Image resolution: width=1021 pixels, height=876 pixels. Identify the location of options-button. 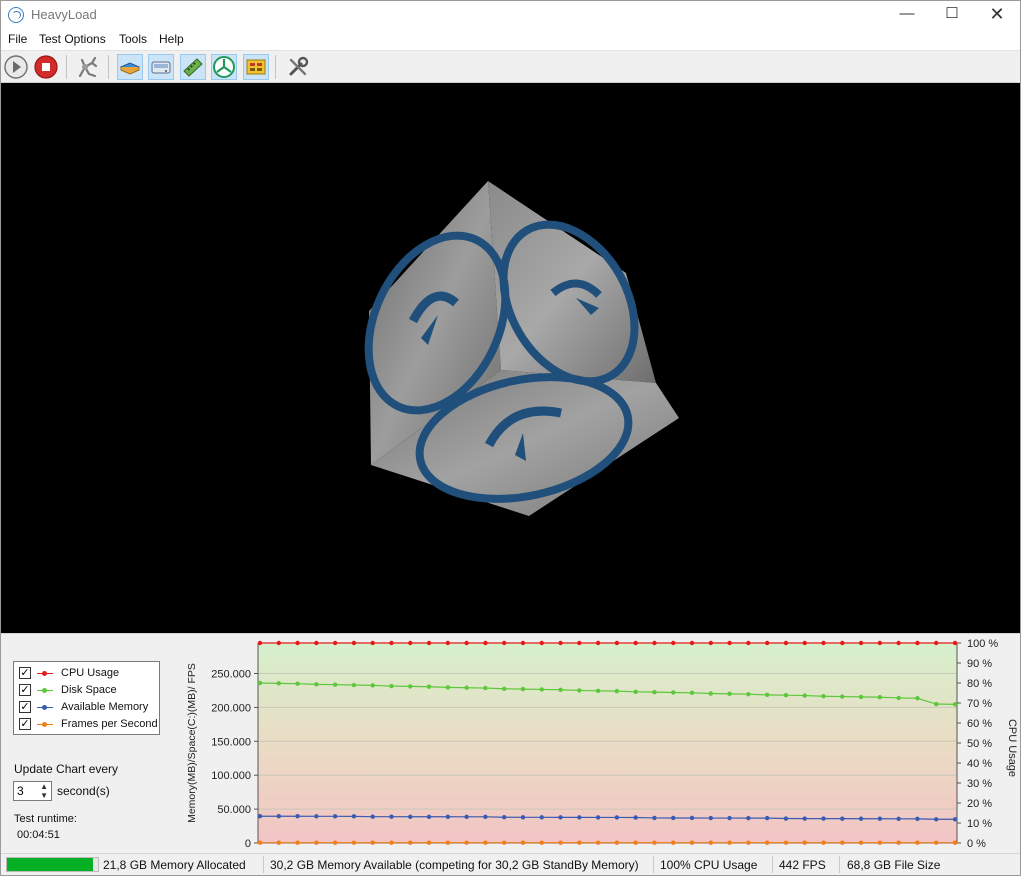
(298, 67).